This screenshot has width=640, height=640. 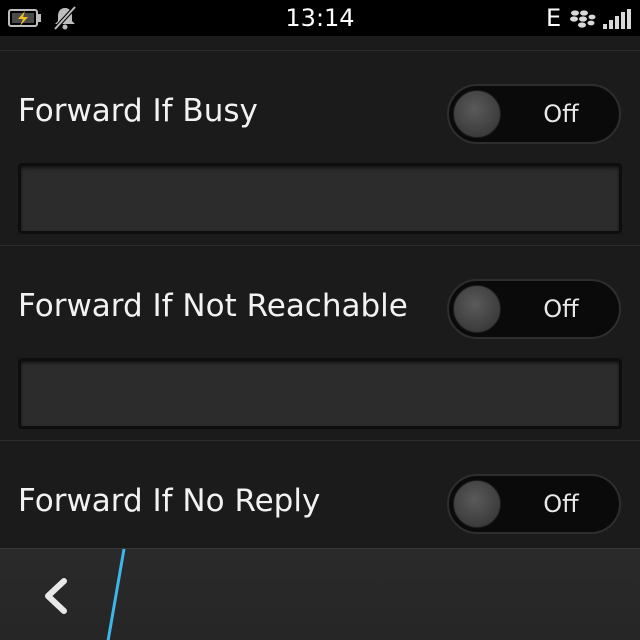 I want to click on chevron-left-icon, so click(x=56, y=596).